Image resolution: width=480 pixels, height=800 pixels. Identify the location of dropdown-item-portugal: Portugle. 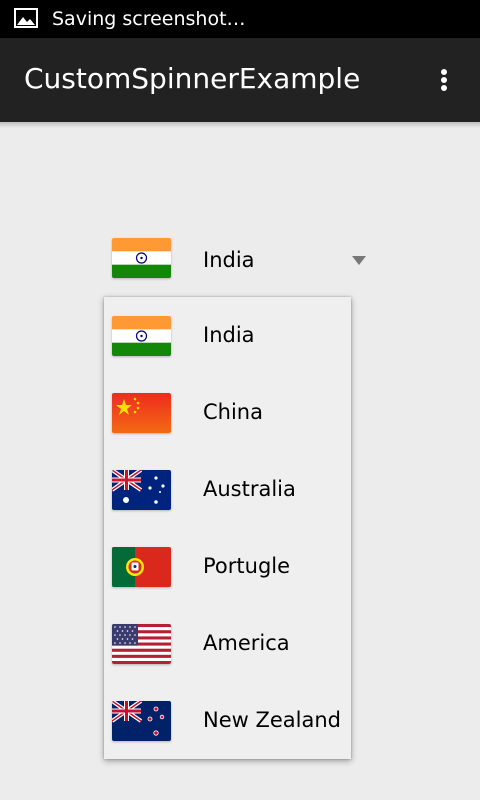
(227, 566).